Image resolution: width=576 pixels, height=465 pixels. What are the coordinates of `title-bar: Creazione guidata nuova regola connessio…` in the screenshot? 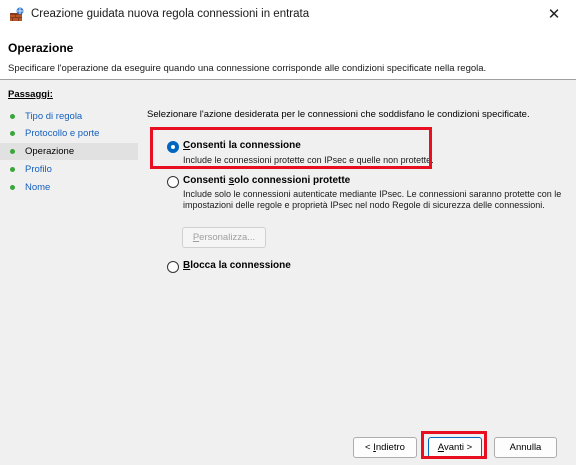 It's located at (288, 15).